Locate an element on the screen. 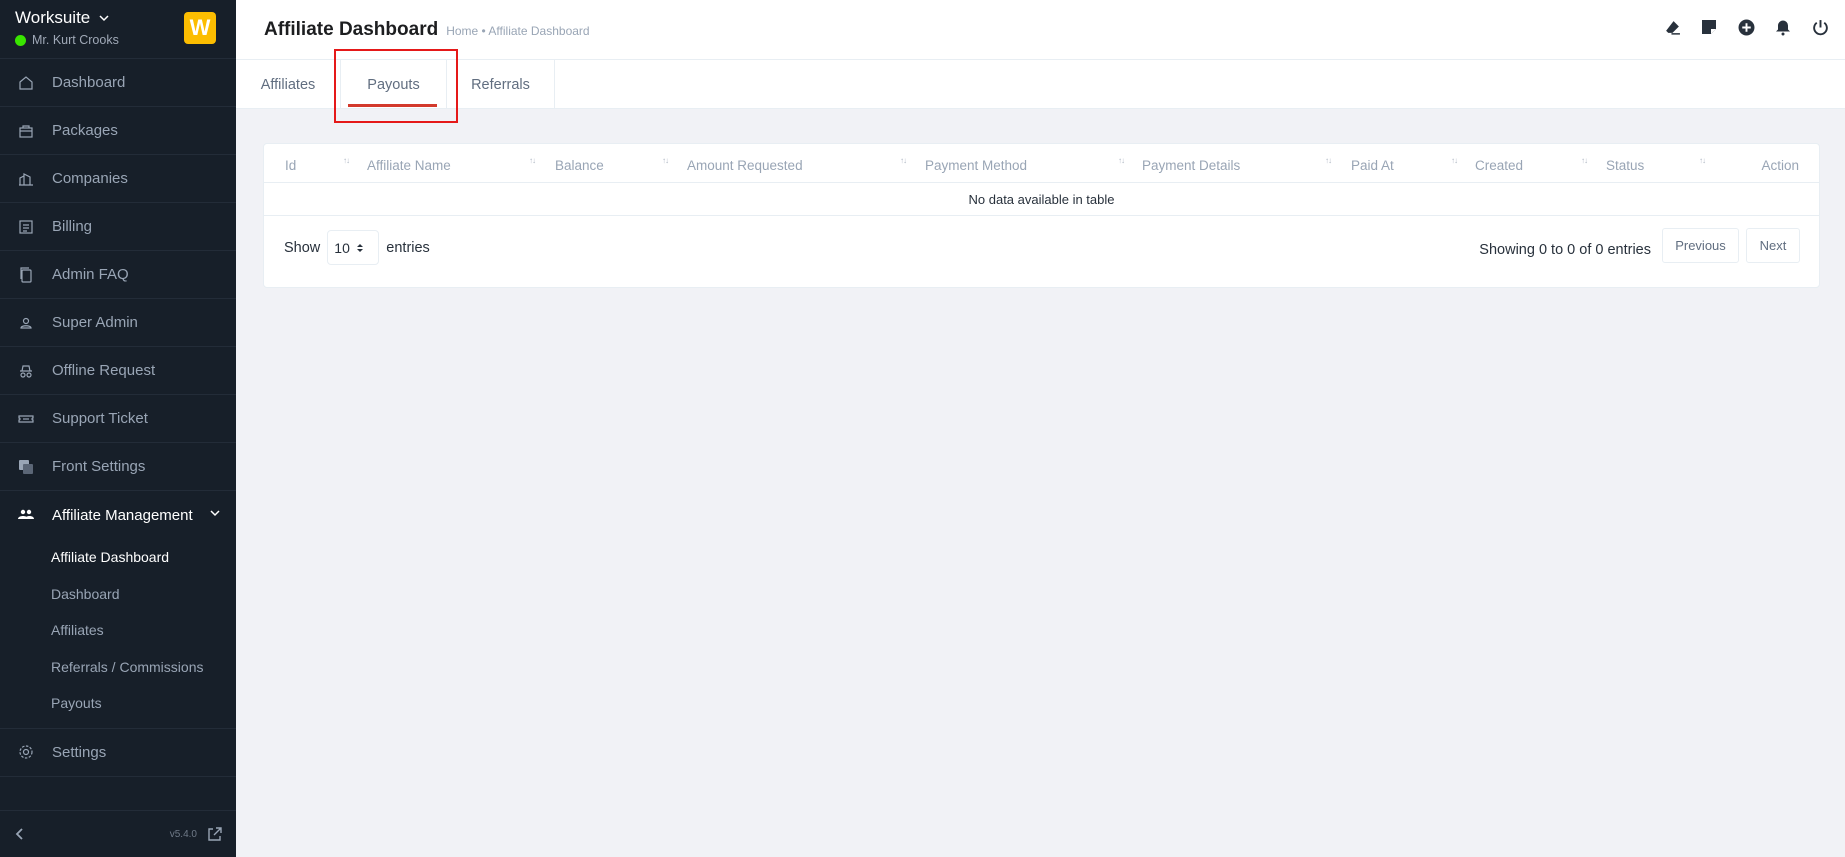 The width and height of the screenshot is (1845, 857). empty-table-message: No data available in table is located at coordinates (1041, 199).